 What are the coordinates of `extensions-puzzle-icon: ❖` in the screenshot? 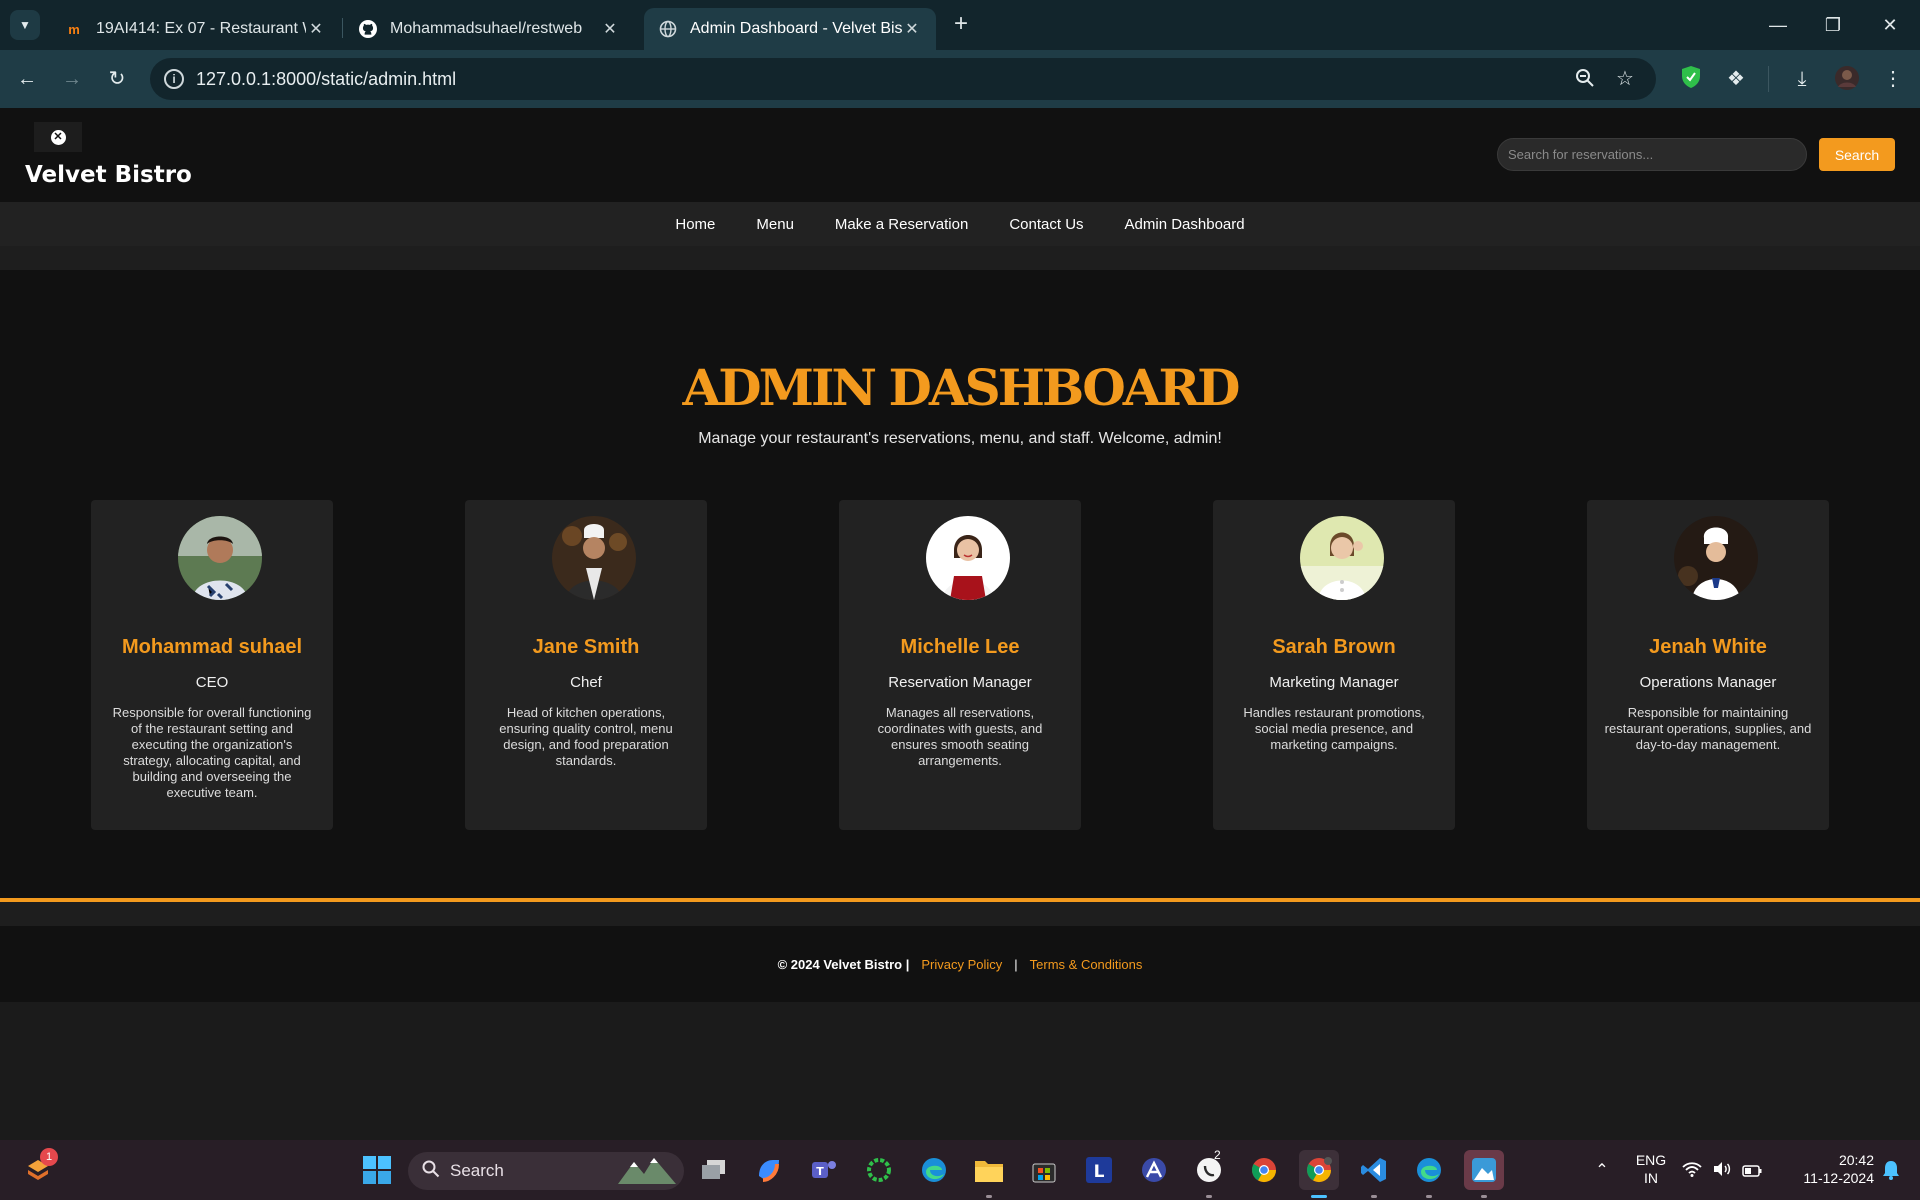 It's located at (1736, 79).